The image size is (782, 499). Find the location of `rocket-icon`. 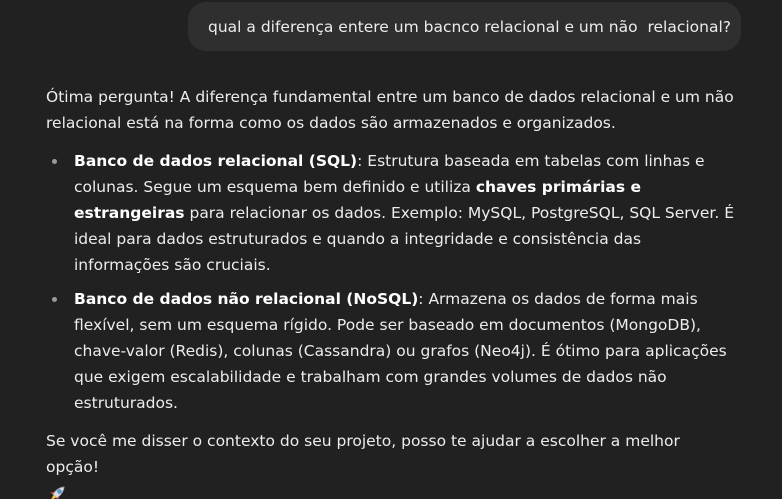

rocket-icon is located at coordinates (57, 491).